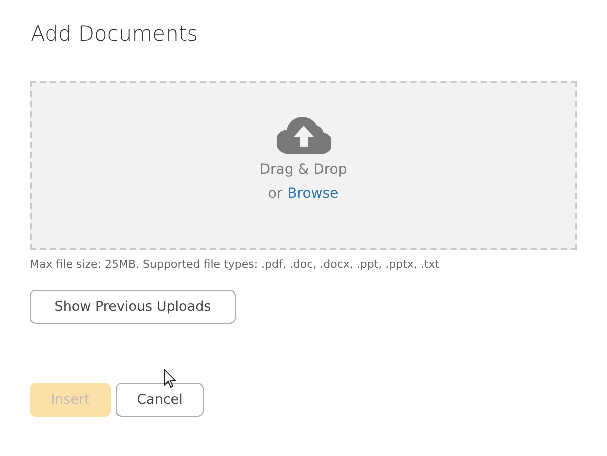 Image resolution: width=607 pixels, height=456 pixels. What do you see at coordinates (304, 170) in the screenshot?
I see `drag-drop-label: Drag & Drop` at bounding box center [304, 170].